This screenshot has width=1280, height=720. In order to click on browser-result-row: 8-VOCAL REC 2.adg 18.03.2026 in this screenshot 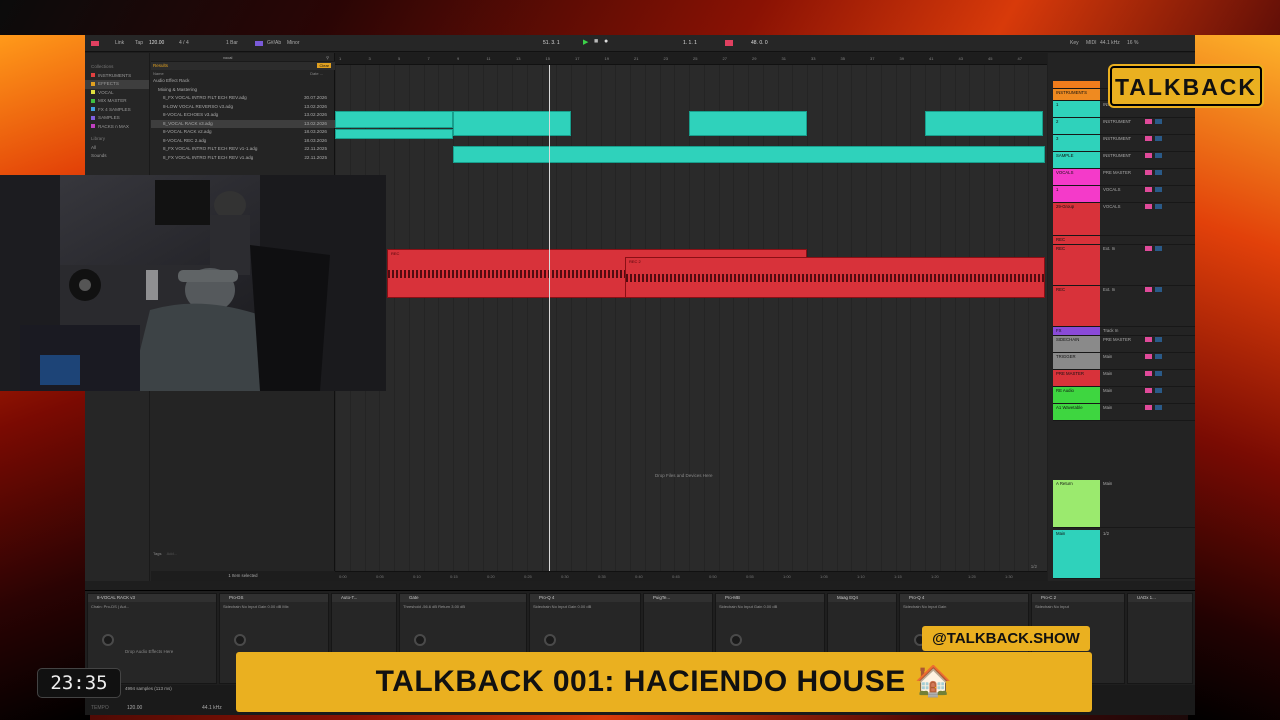, I will do `click(243, 141)`.